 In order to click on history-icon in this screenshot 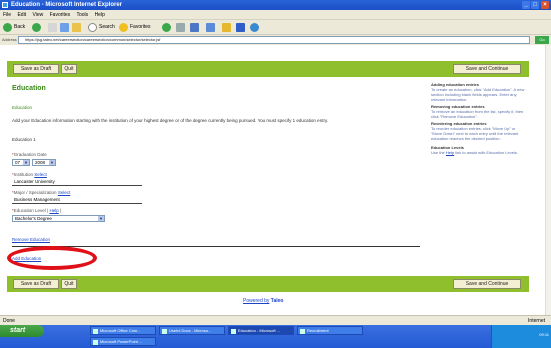, I will do `click(166, 27)`.